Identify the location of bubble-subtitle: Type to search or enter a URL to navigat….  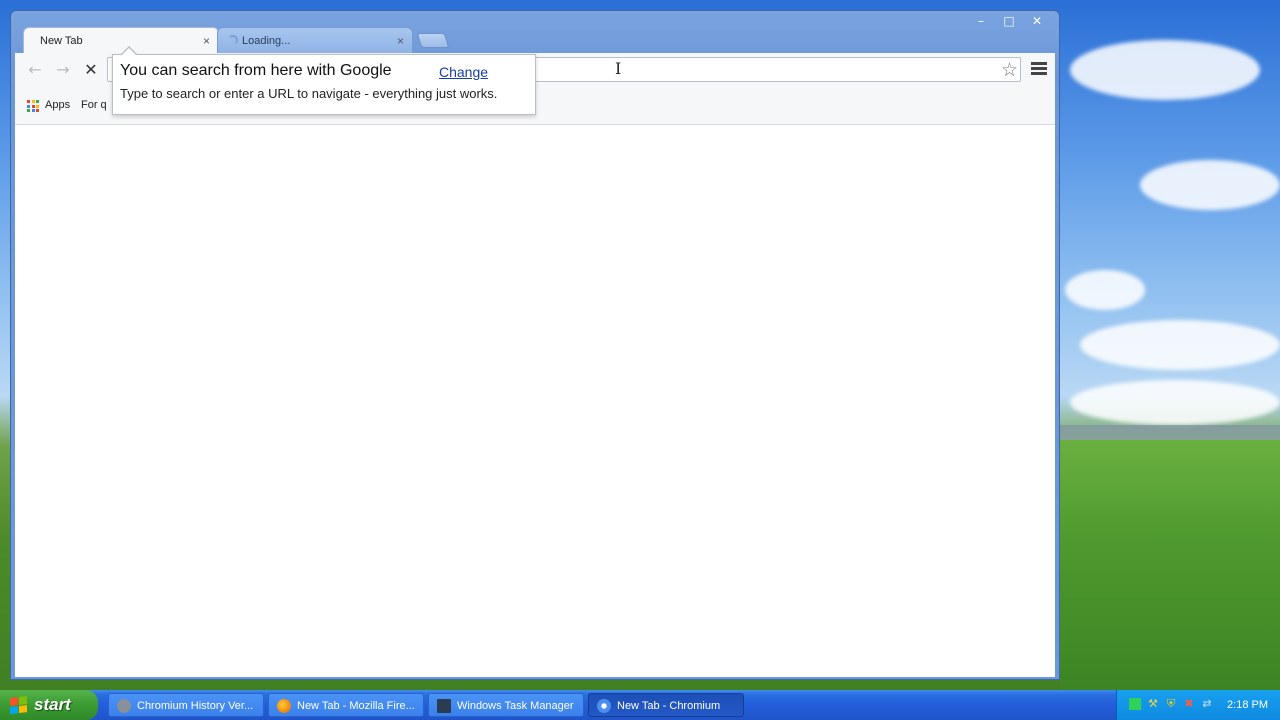
(309, 93).